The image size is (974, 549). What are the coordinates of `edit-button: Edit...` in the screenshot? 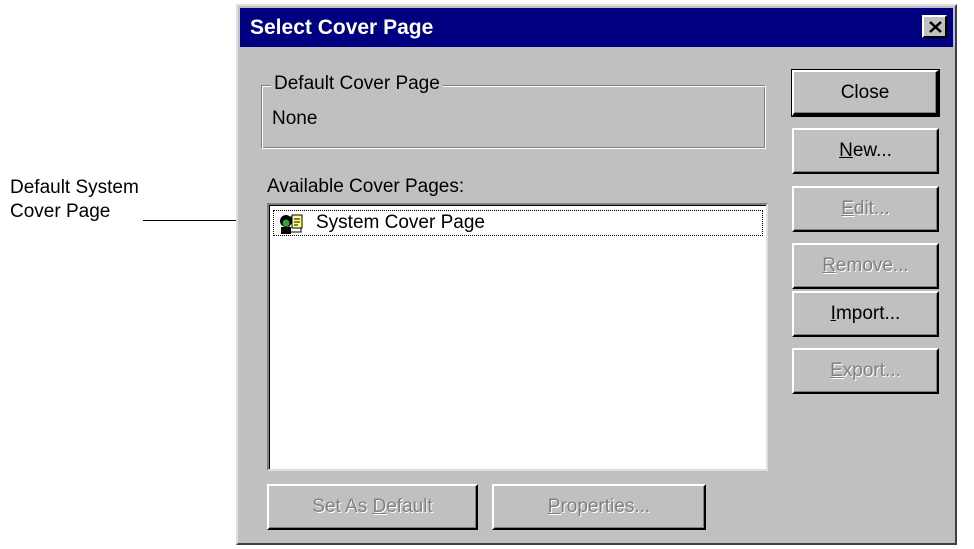 It's located at (865, 209).